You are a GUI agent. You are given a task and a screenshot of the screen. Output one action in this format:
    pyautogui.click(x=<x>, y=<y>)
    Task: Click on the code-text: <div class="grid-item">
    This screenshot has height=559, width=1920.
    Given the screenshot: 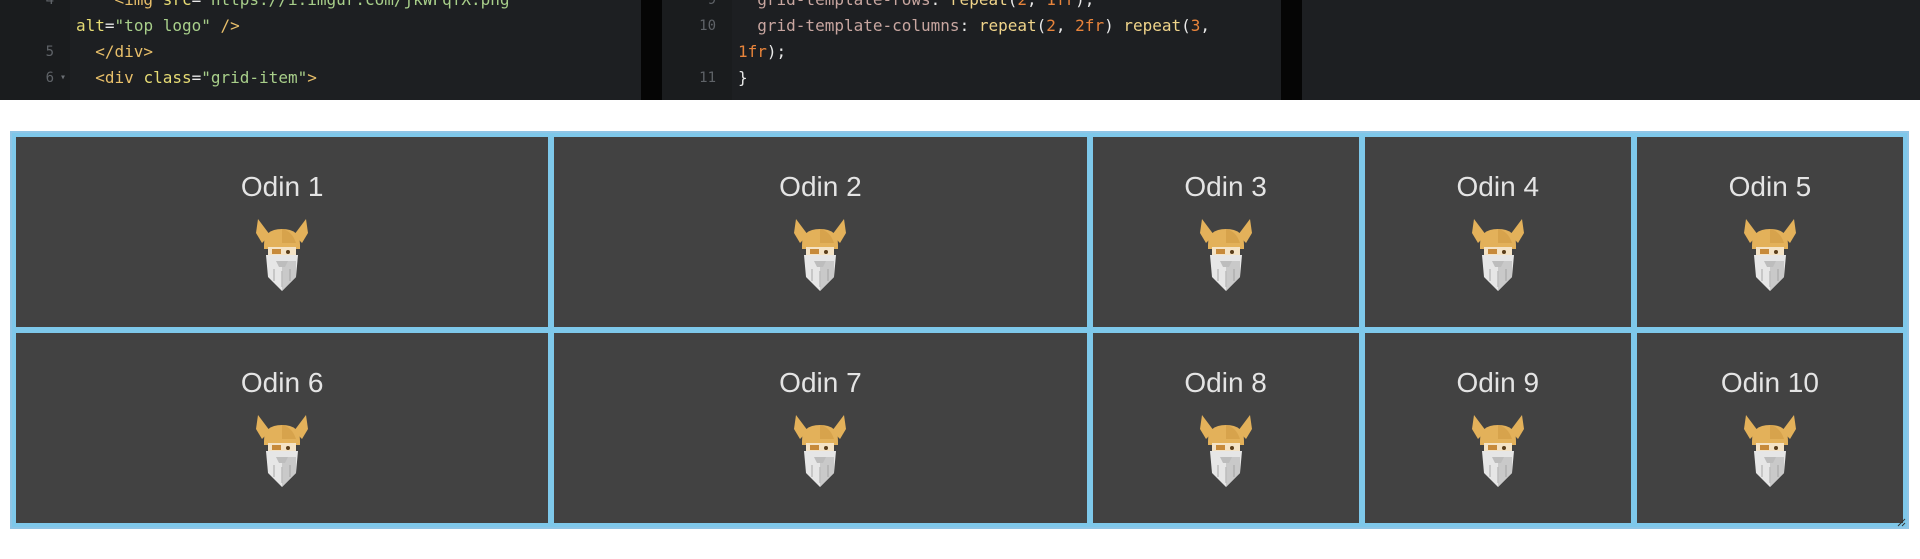 What is the action you would take?
    pyautogui.click(x=196, y=78)
    